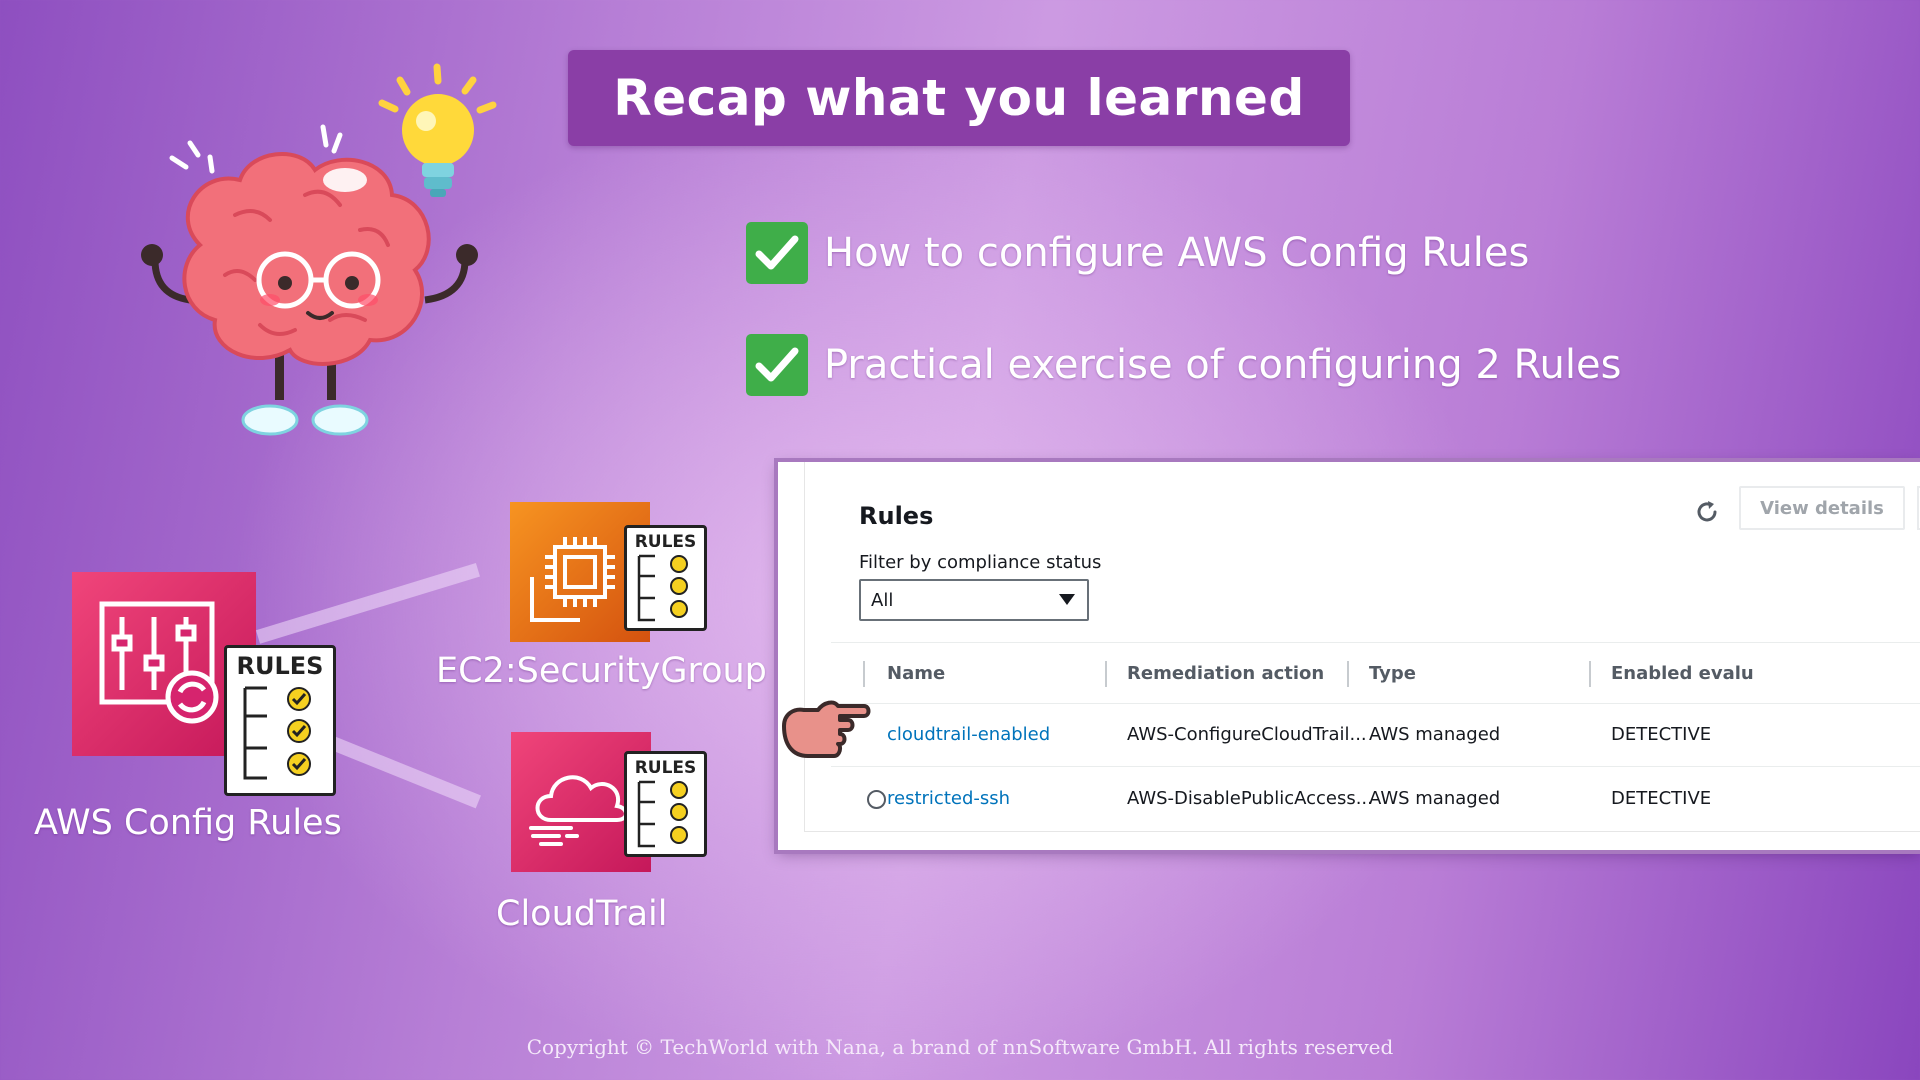 Image resolution: width=1920 pixels, height=1080 pixels. What do you see at coordinates (1177, 253) in the screenshot?
I see `checklist-text: How to configure AWS Config Rules` at bounding box center [1177, 253].